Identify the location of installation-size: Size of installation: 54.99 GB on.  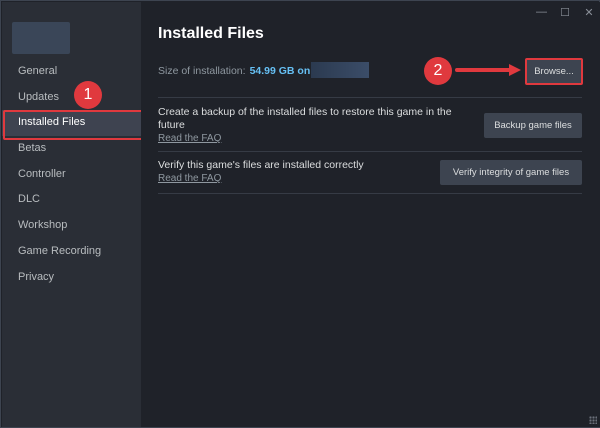
(234, 71).